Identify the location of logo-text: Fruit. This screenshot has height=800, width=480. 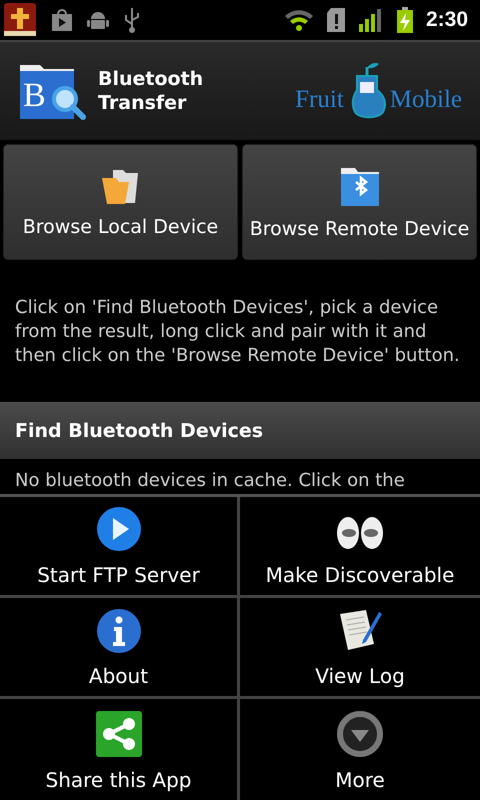
(319, 100).